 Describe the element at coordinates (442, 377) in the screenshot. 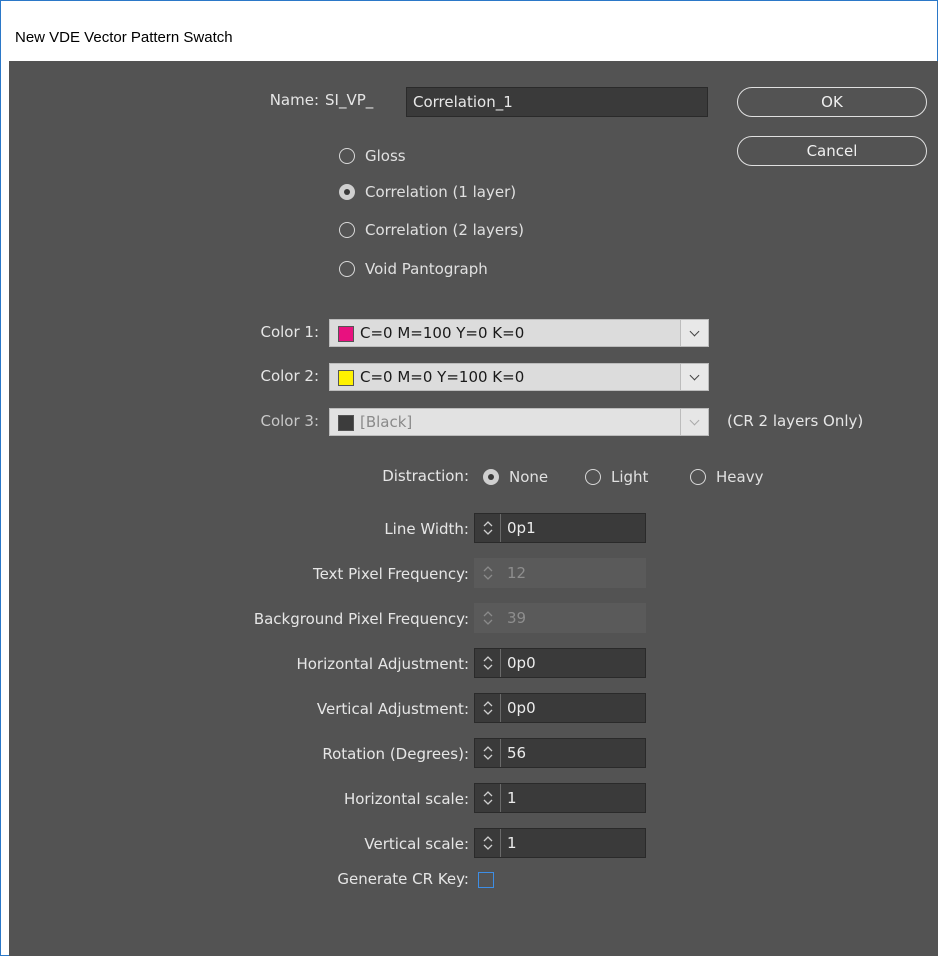

I see `color-2-value: C=0 M=0 Y=100 K=0` at that location.